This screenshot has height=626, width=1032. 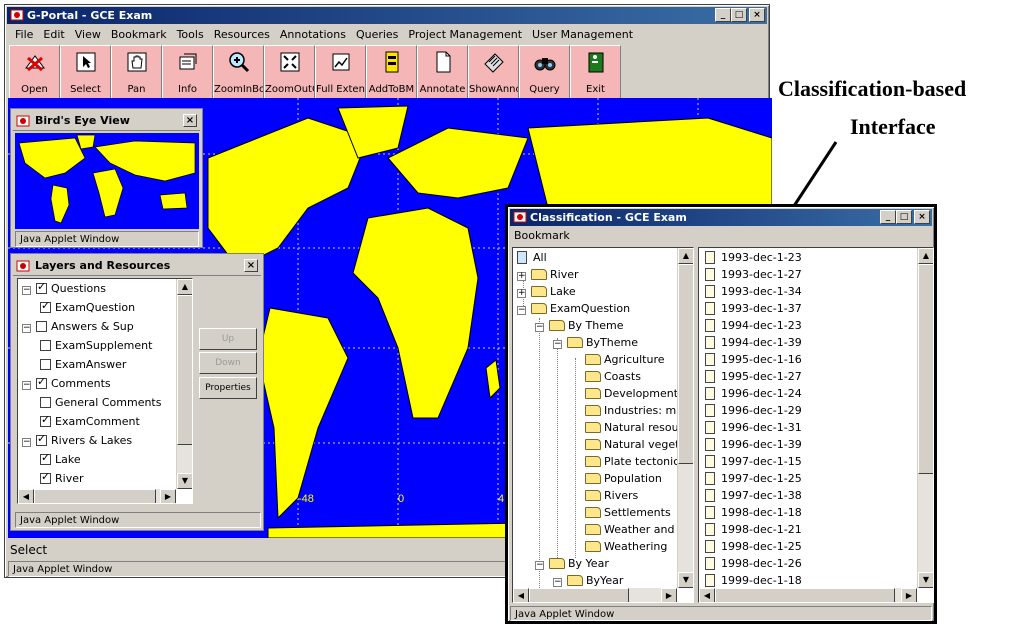 I want to click on layer-general-comments: General Comments, so click(x=100, y=402).